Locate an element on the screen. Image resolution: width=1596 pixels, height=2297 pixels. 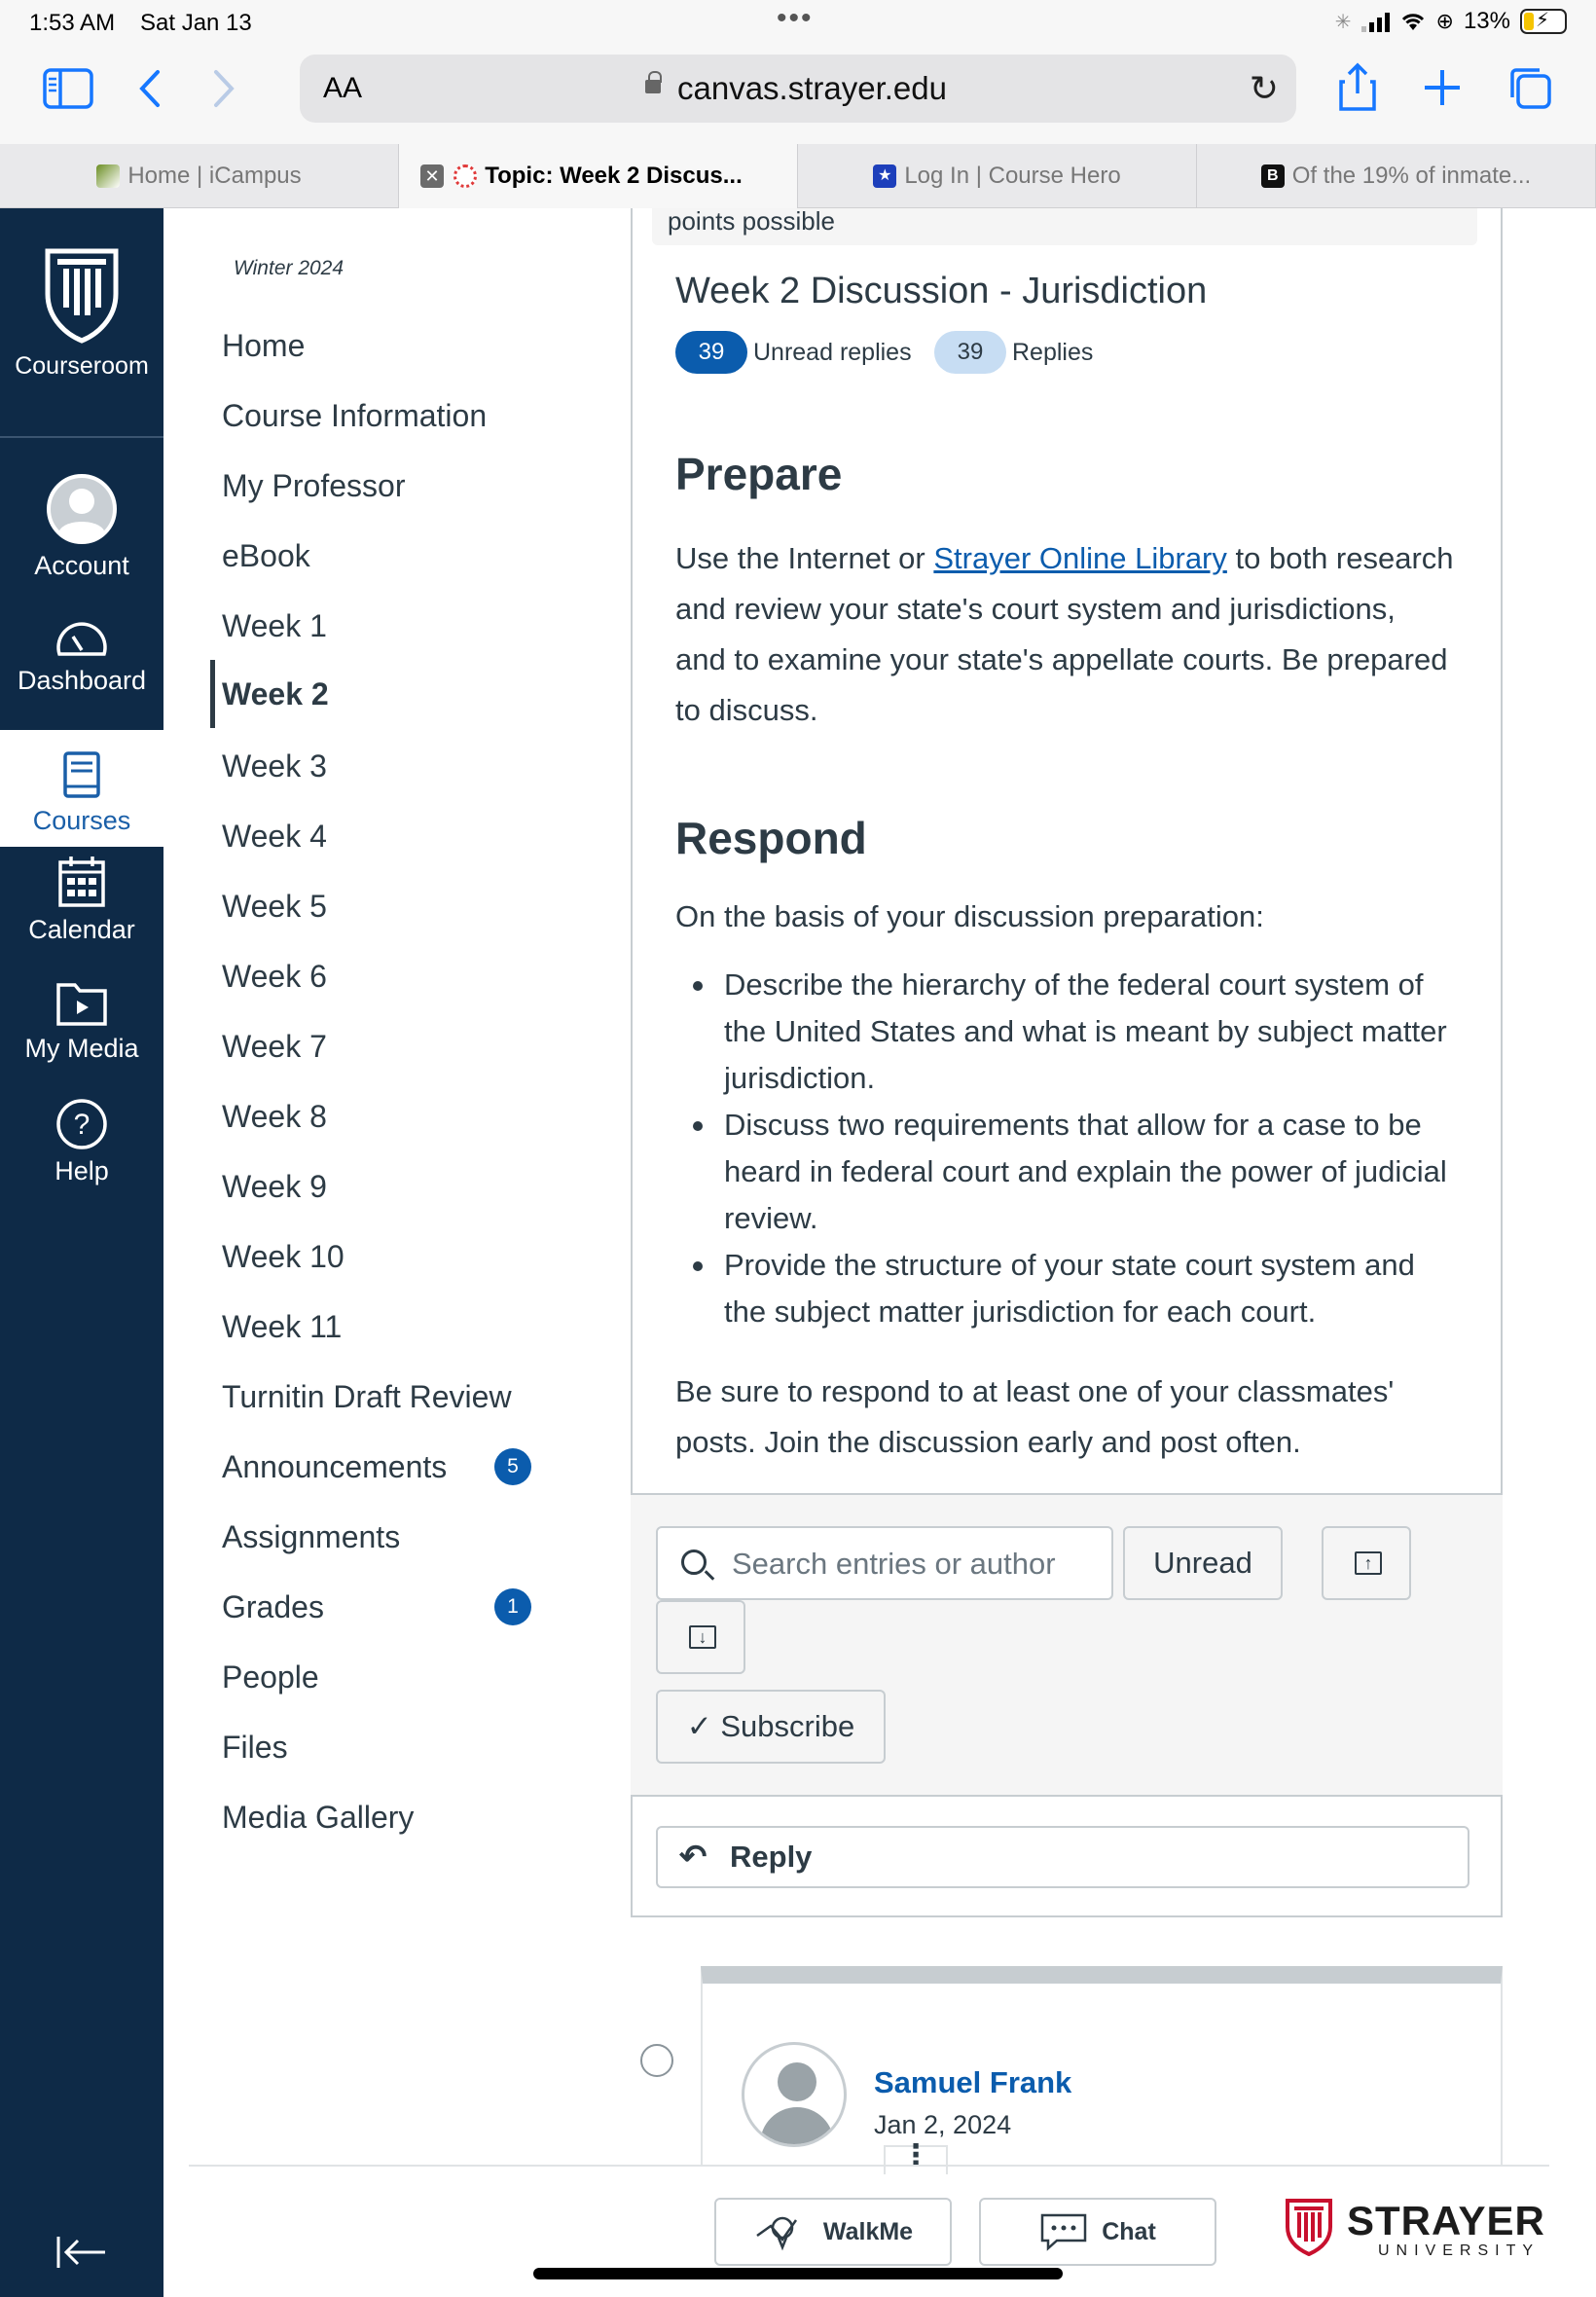
course-nav-files: Files is located at coordinates (255, 1747).